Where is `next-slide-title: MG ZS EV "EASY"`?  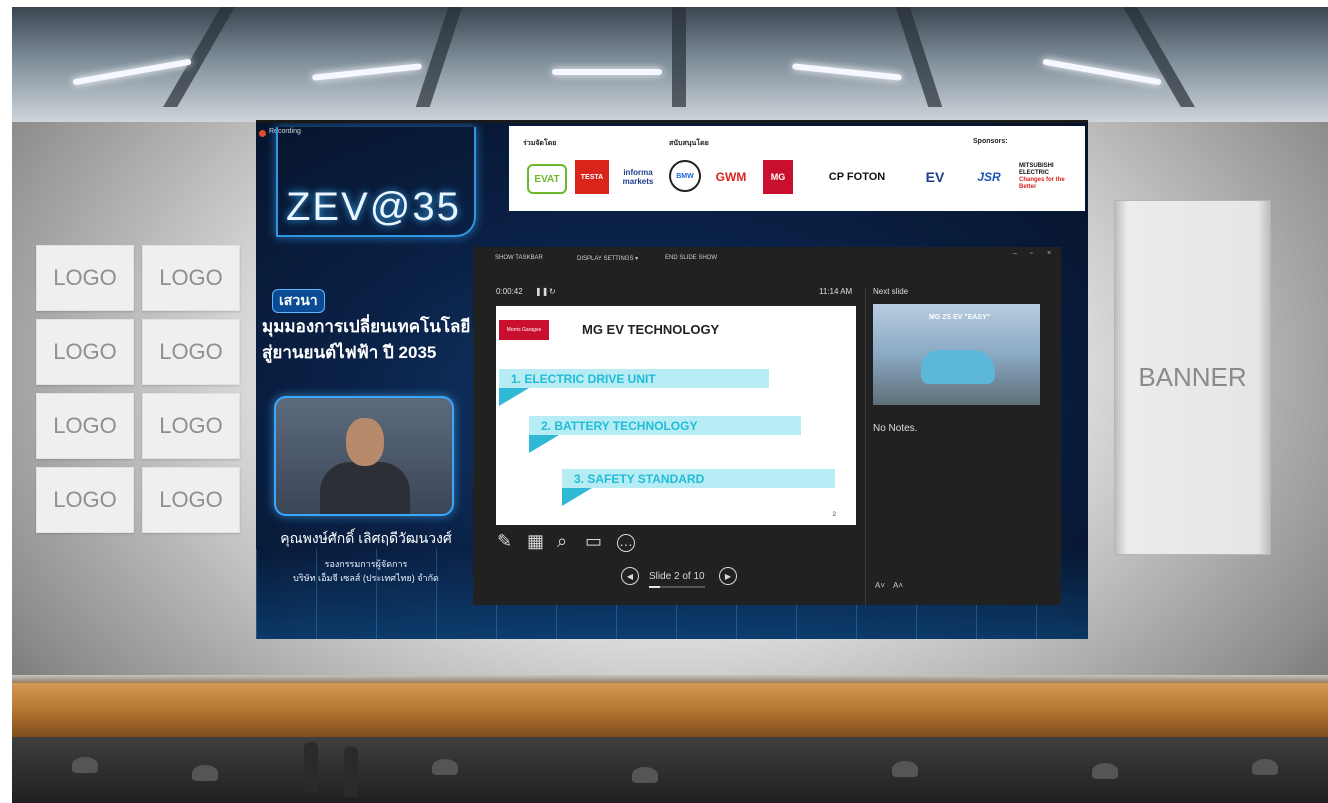
next-slide-title: MG ZS EV "EASY" is located at coordinates (960, 317).